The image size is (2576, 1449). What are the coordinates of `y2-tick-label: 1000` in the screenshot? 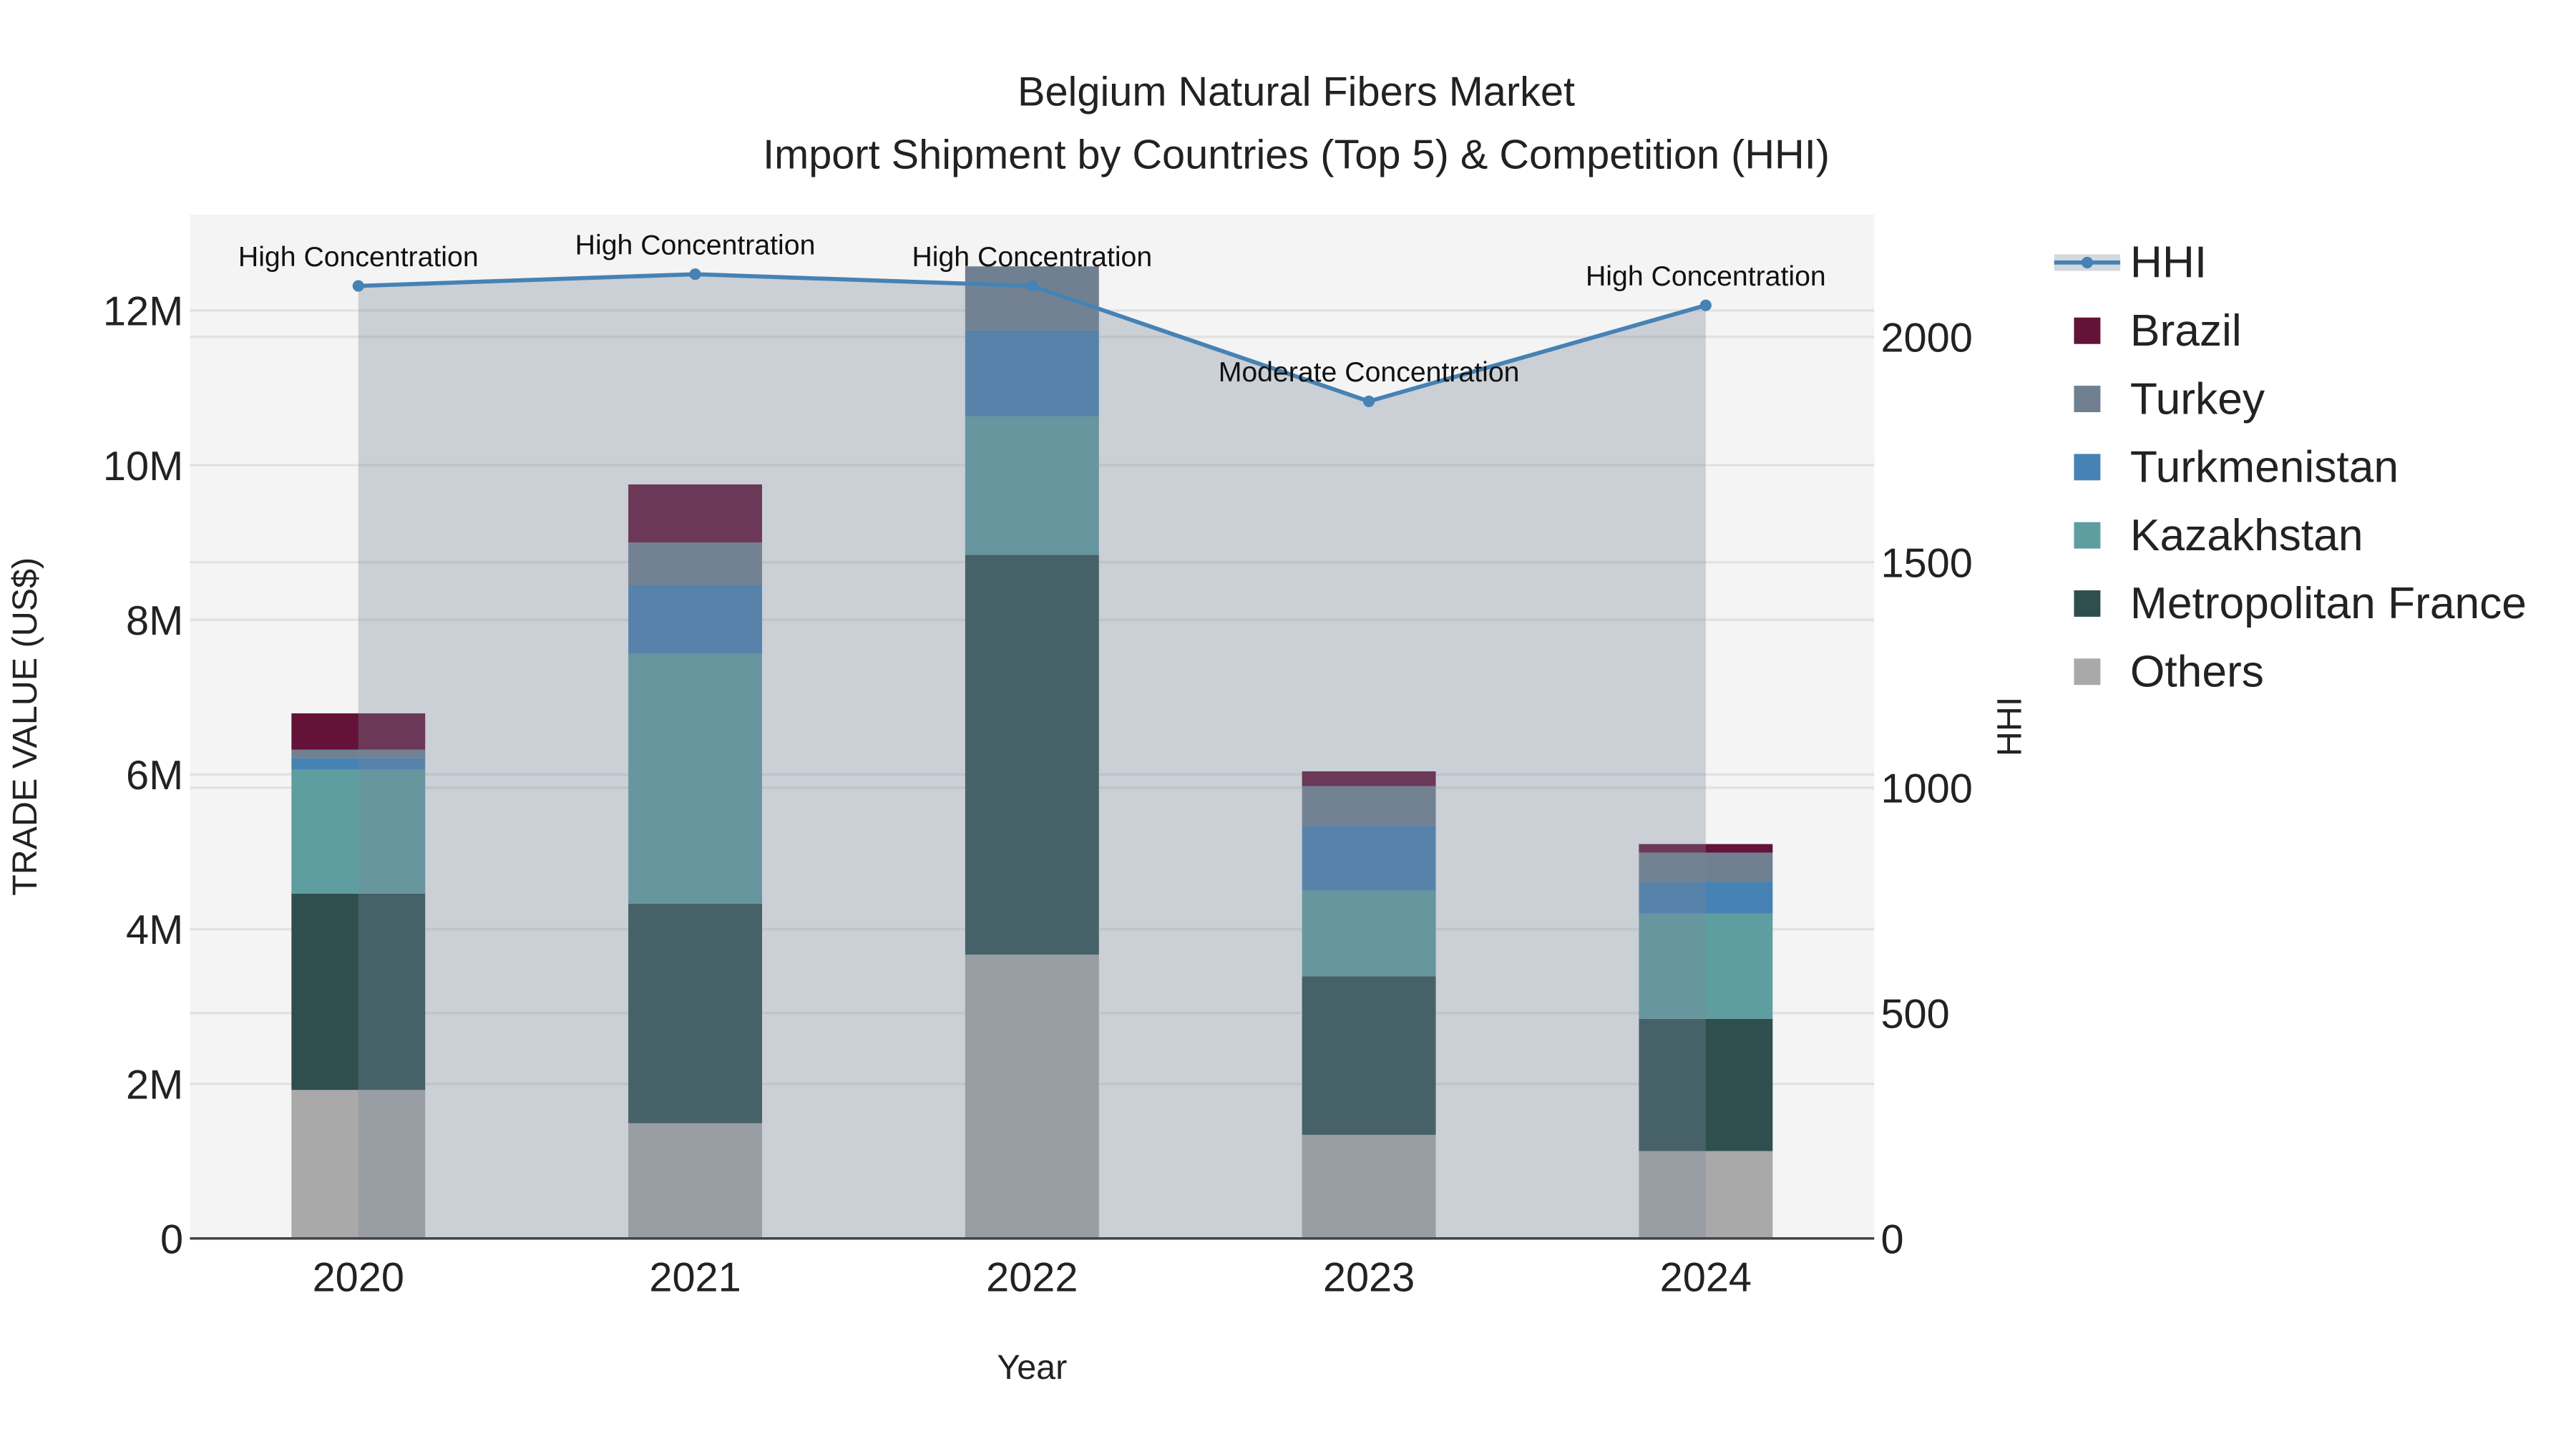 It's located at (1926, 789).